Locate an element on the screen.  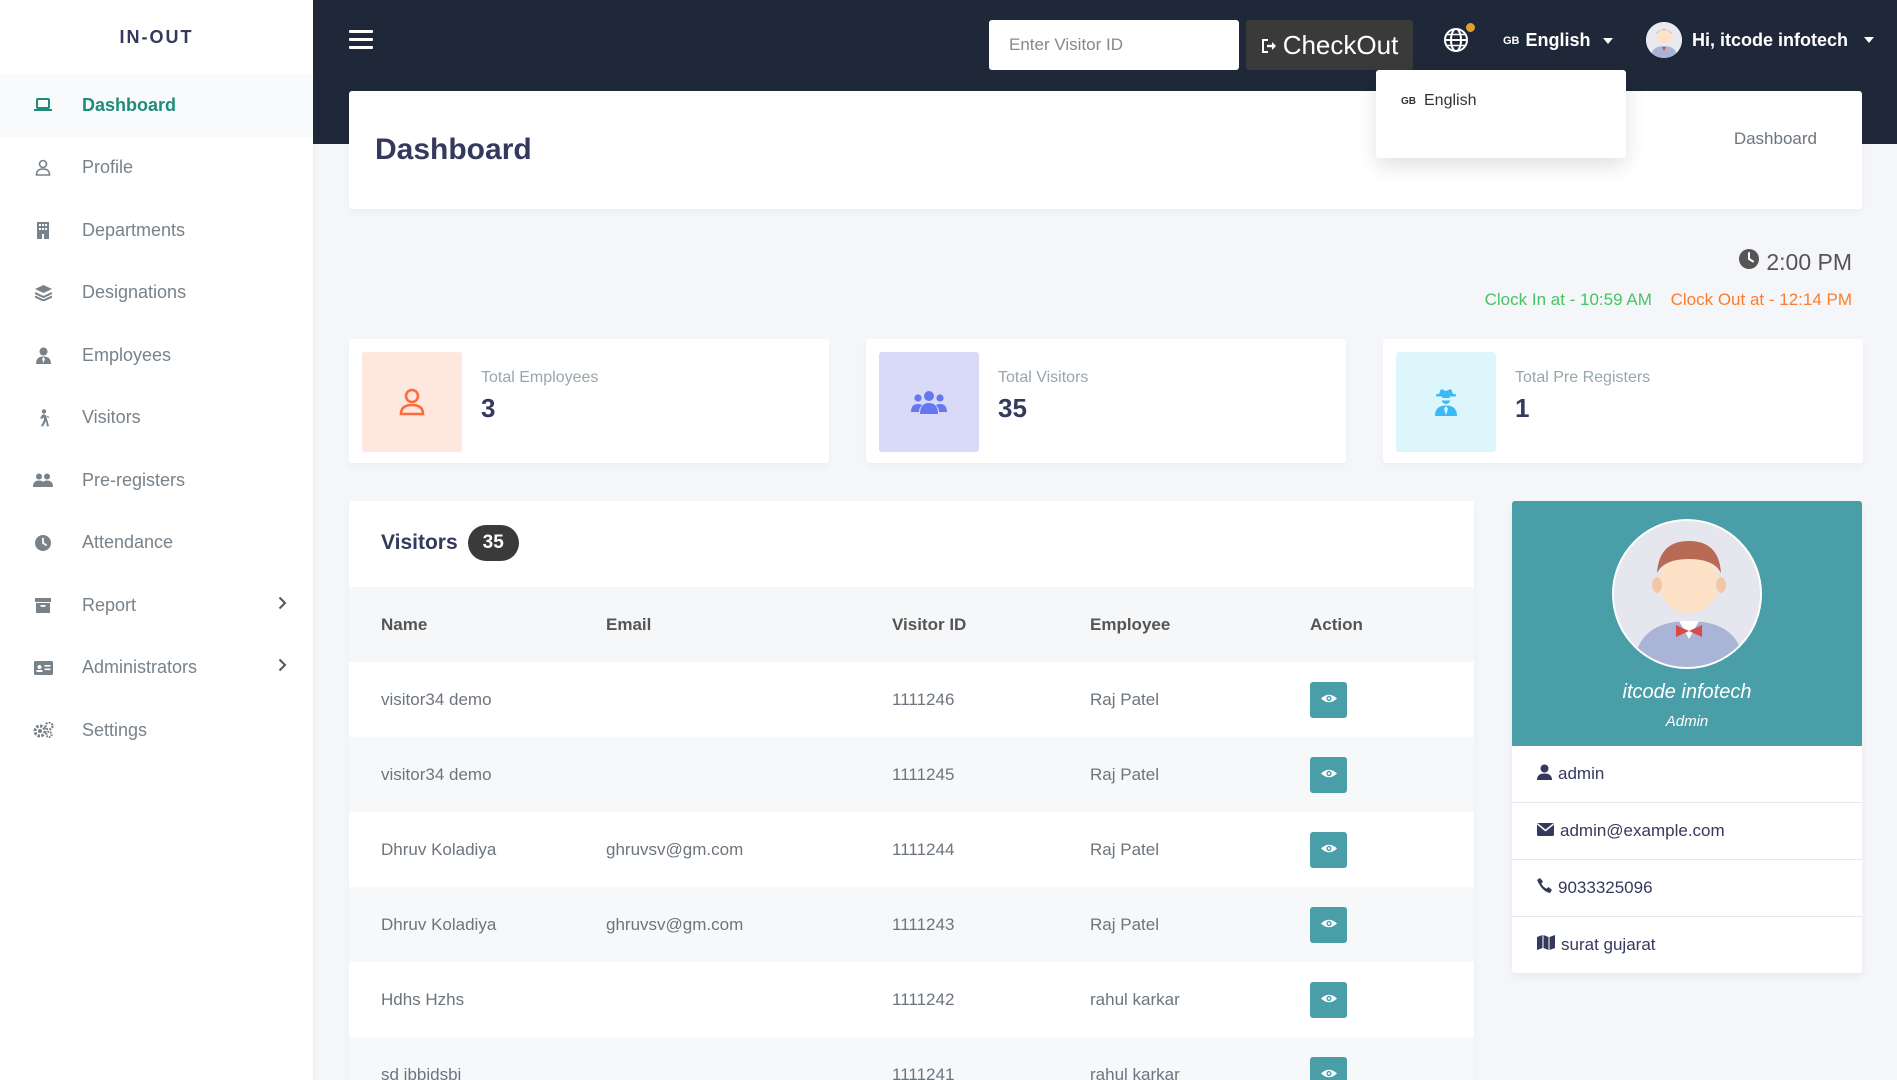
id-card-icon is located at coordinates (43, 668).